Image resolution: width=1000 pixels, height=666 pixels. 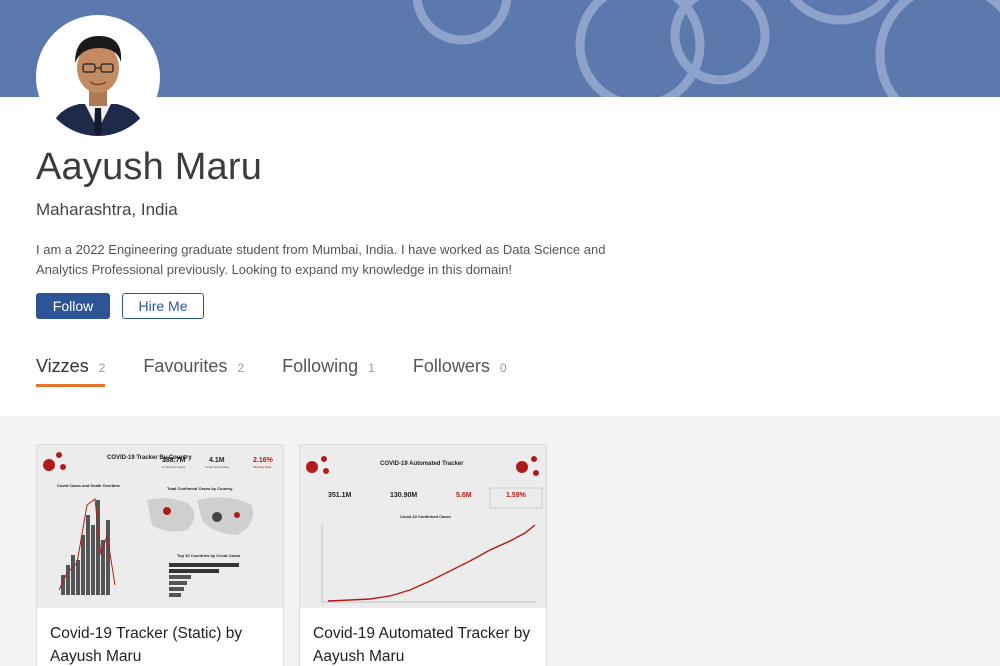 I want to click on thumb-stat-label: Confirmed Cases, so click(x=174, y=467).